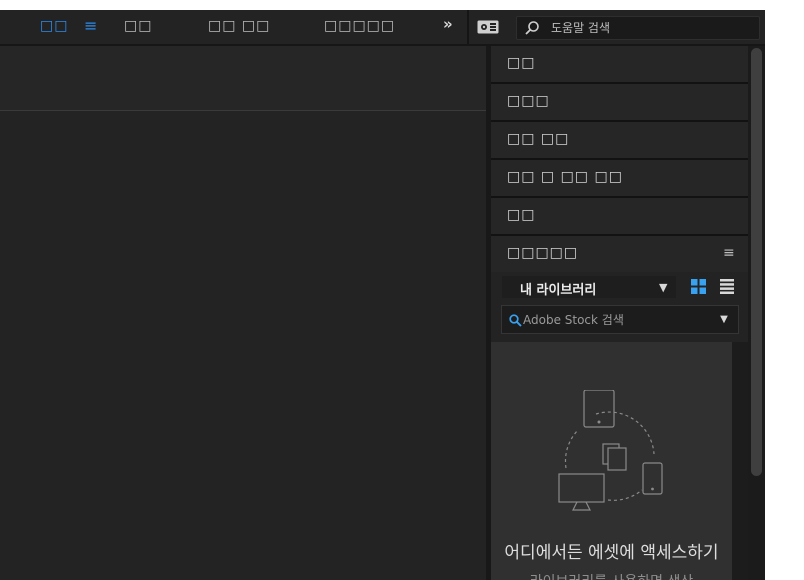 The image size is (804, 580). I want to click on scrollbar-thumb, so click(756, 262).